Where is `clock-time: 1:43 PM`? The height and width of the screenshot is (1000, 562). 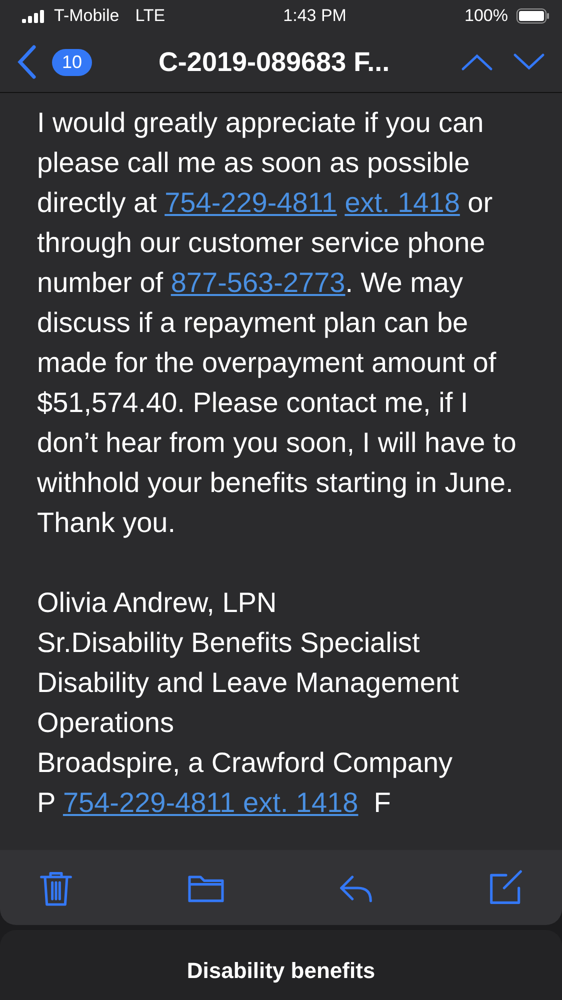
clock-time: 1:43 PM is located at coordinates (314, 16).